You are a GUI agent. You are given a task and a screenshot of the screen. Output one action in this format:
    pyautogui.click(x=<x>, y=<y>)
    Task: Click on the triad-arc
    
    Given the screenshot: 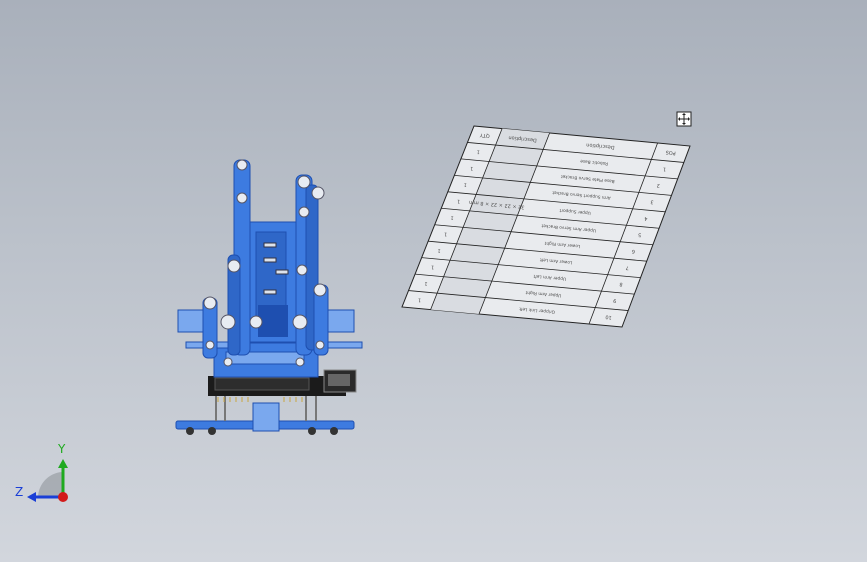 What is the action you would take?
    pyautogui.click(x=50, y=484)
    